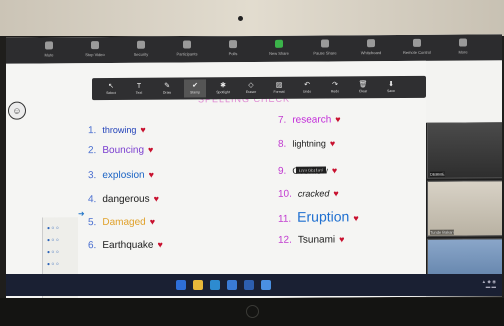  What do you see at coordinates (232, 285) in the screenshot?
I see `store-icon` at bounding box center [232, 285].